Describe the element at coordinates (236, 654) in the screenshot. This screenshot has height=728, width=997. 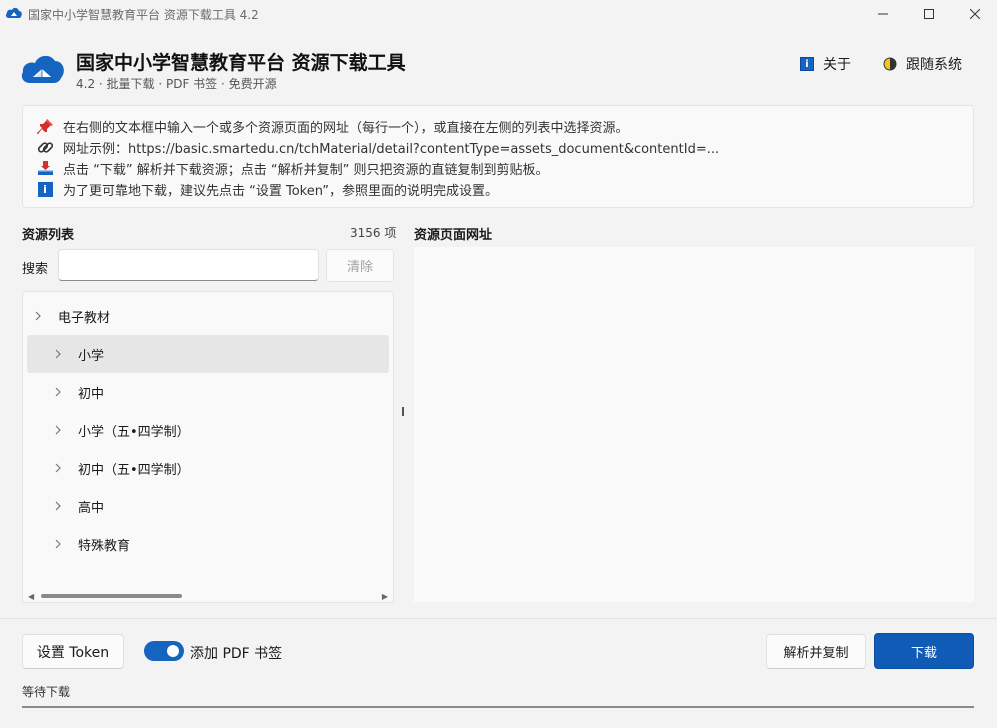
I see `pdf-bookmark-label: 添加 PDF 书签` at that location.